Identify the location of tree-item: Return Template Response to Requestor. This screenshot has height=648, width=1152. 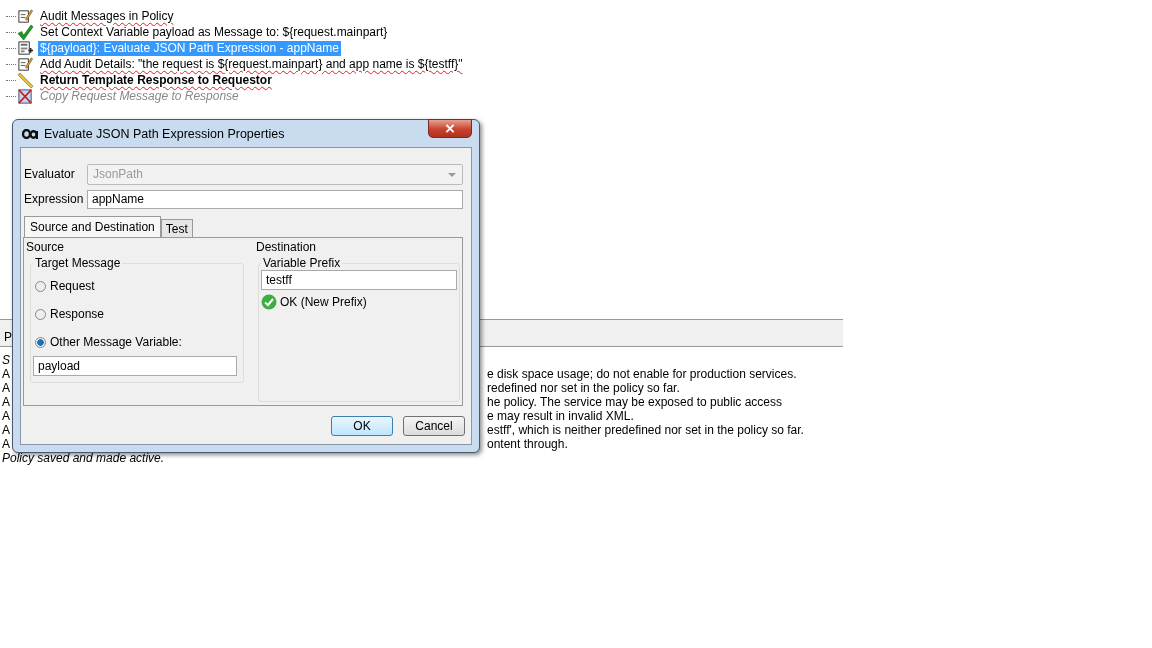
(156, 80).